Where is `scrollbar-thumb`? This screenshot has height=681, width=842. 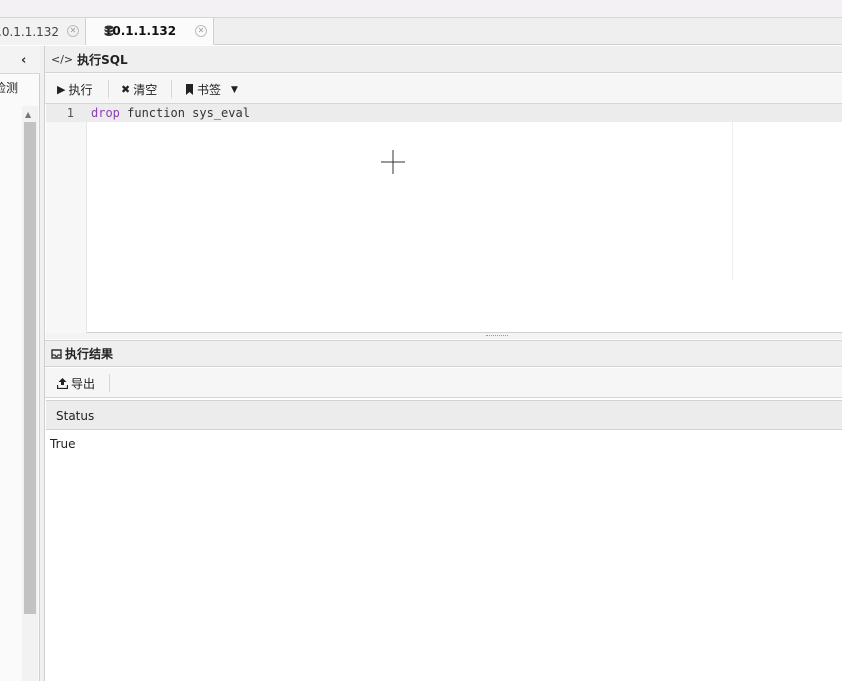 scrollbar-thumb is located at coordinates (30, 368).